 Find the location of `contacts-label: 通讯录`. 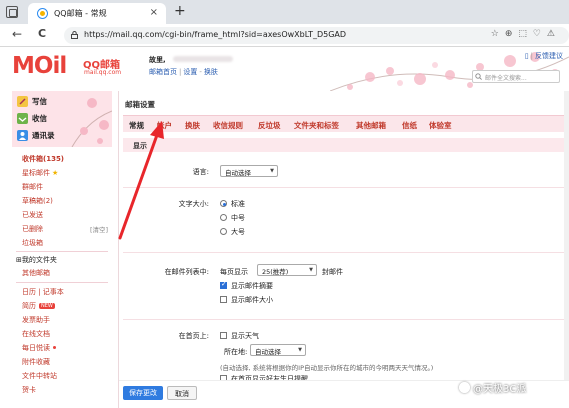

contacts-label: 通讯录 is located at coordinates (43, 135).